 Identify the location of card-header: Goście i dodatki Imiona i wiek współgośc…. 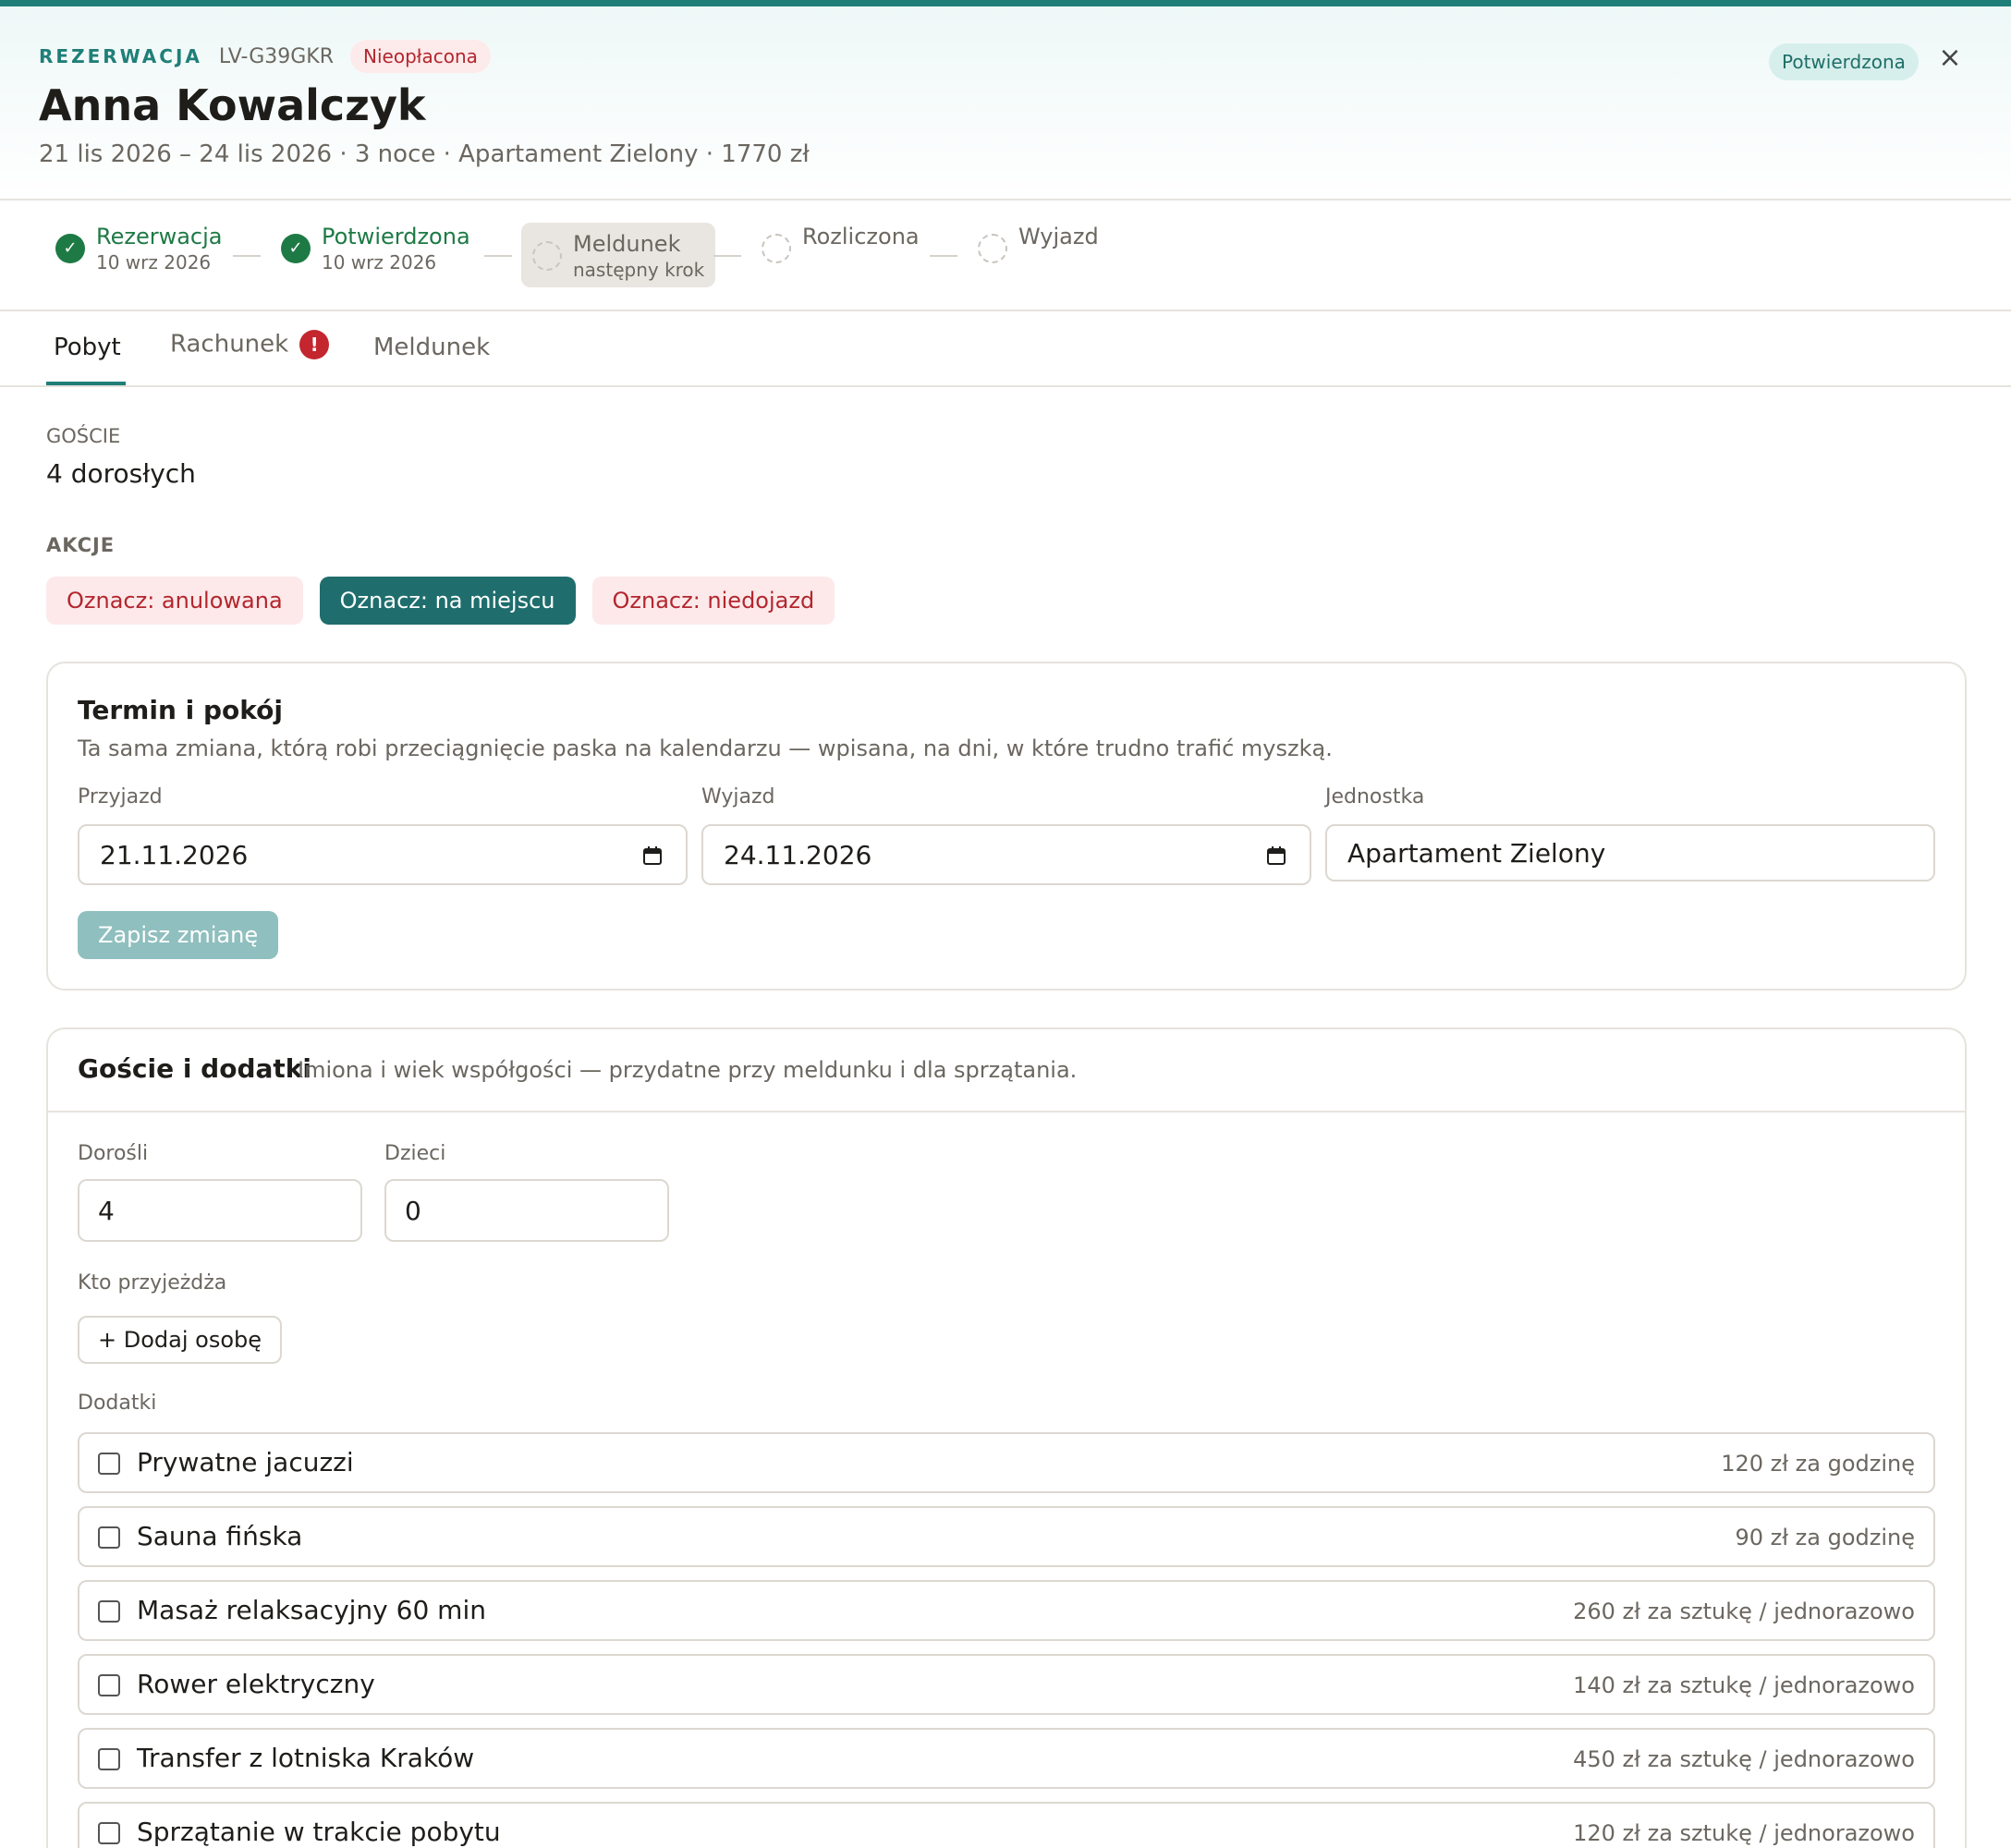
(1007, 1070).